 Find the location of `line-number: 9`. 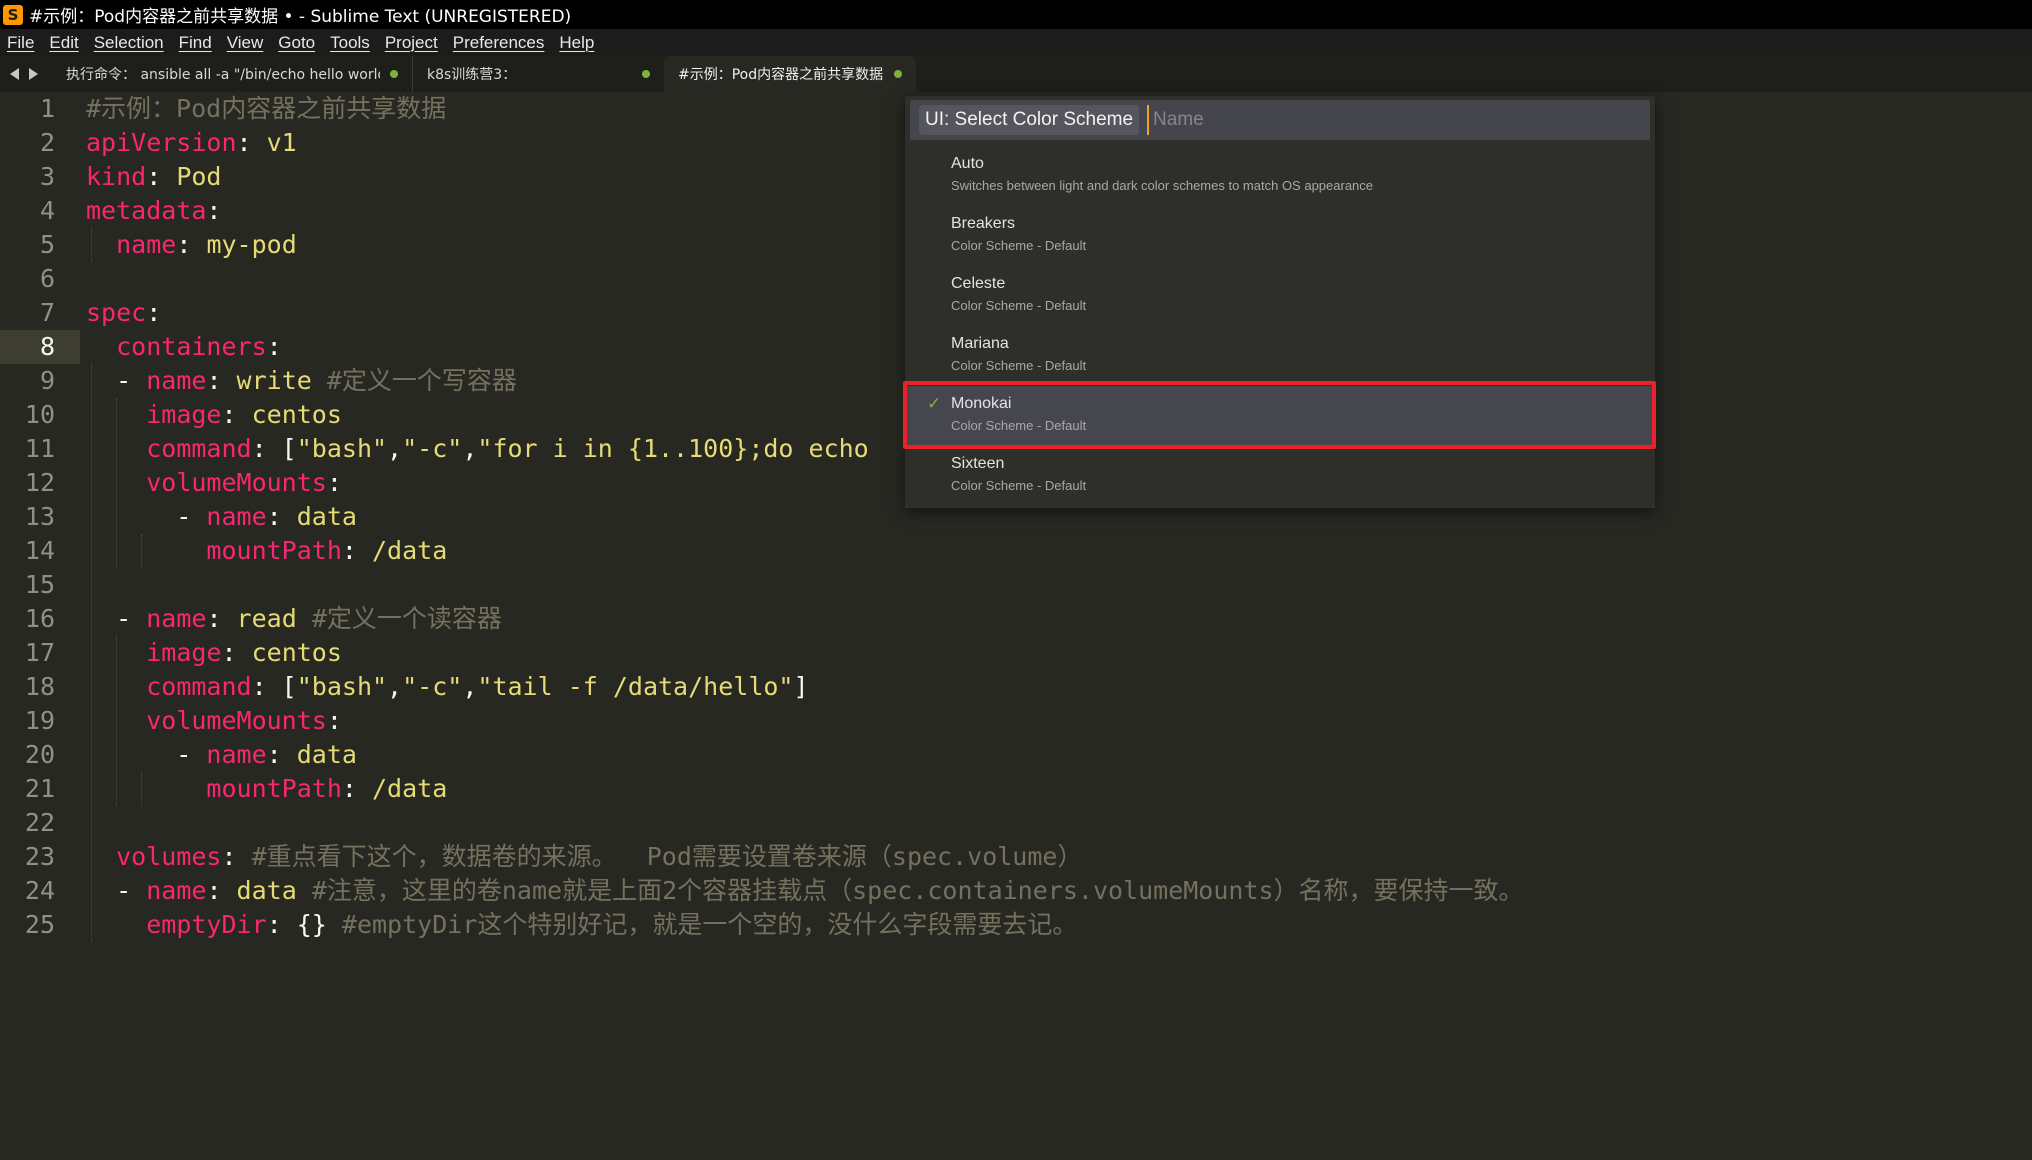

line-number: 9 is located at coordinates (47, 380).